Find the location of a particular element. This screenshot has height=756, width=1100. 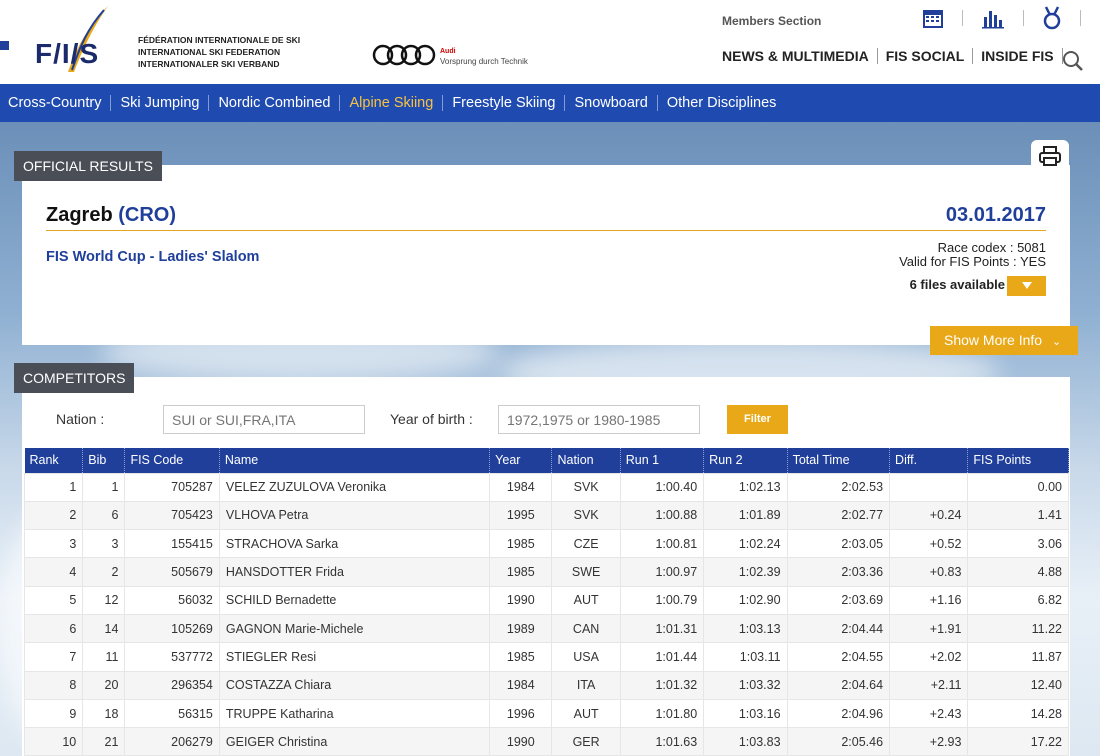

audi-rings-logo is located at coordinates (404, 55).